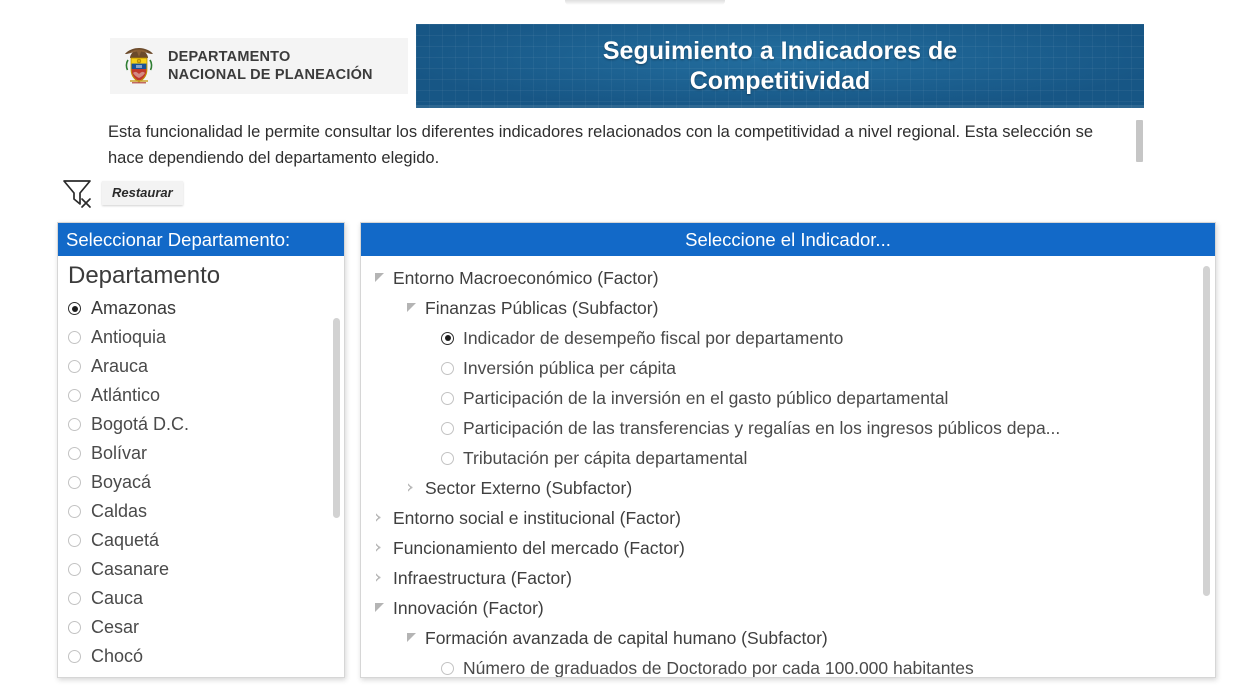 This screenshot has width=1260, height=700. What do you see at coordinates (206, 569) in the screenshot?
I see `department-option: Casanare` at bounding box center [206, 569].